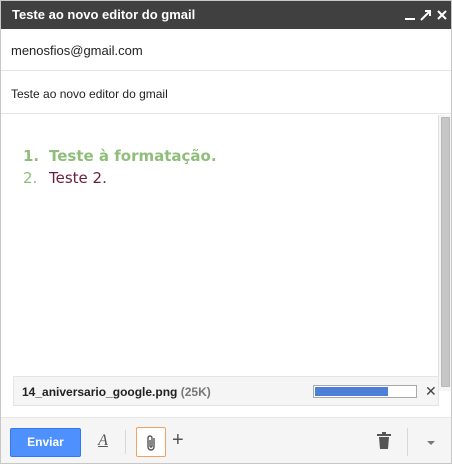  I want to click on close-icon, so click(442, 14).